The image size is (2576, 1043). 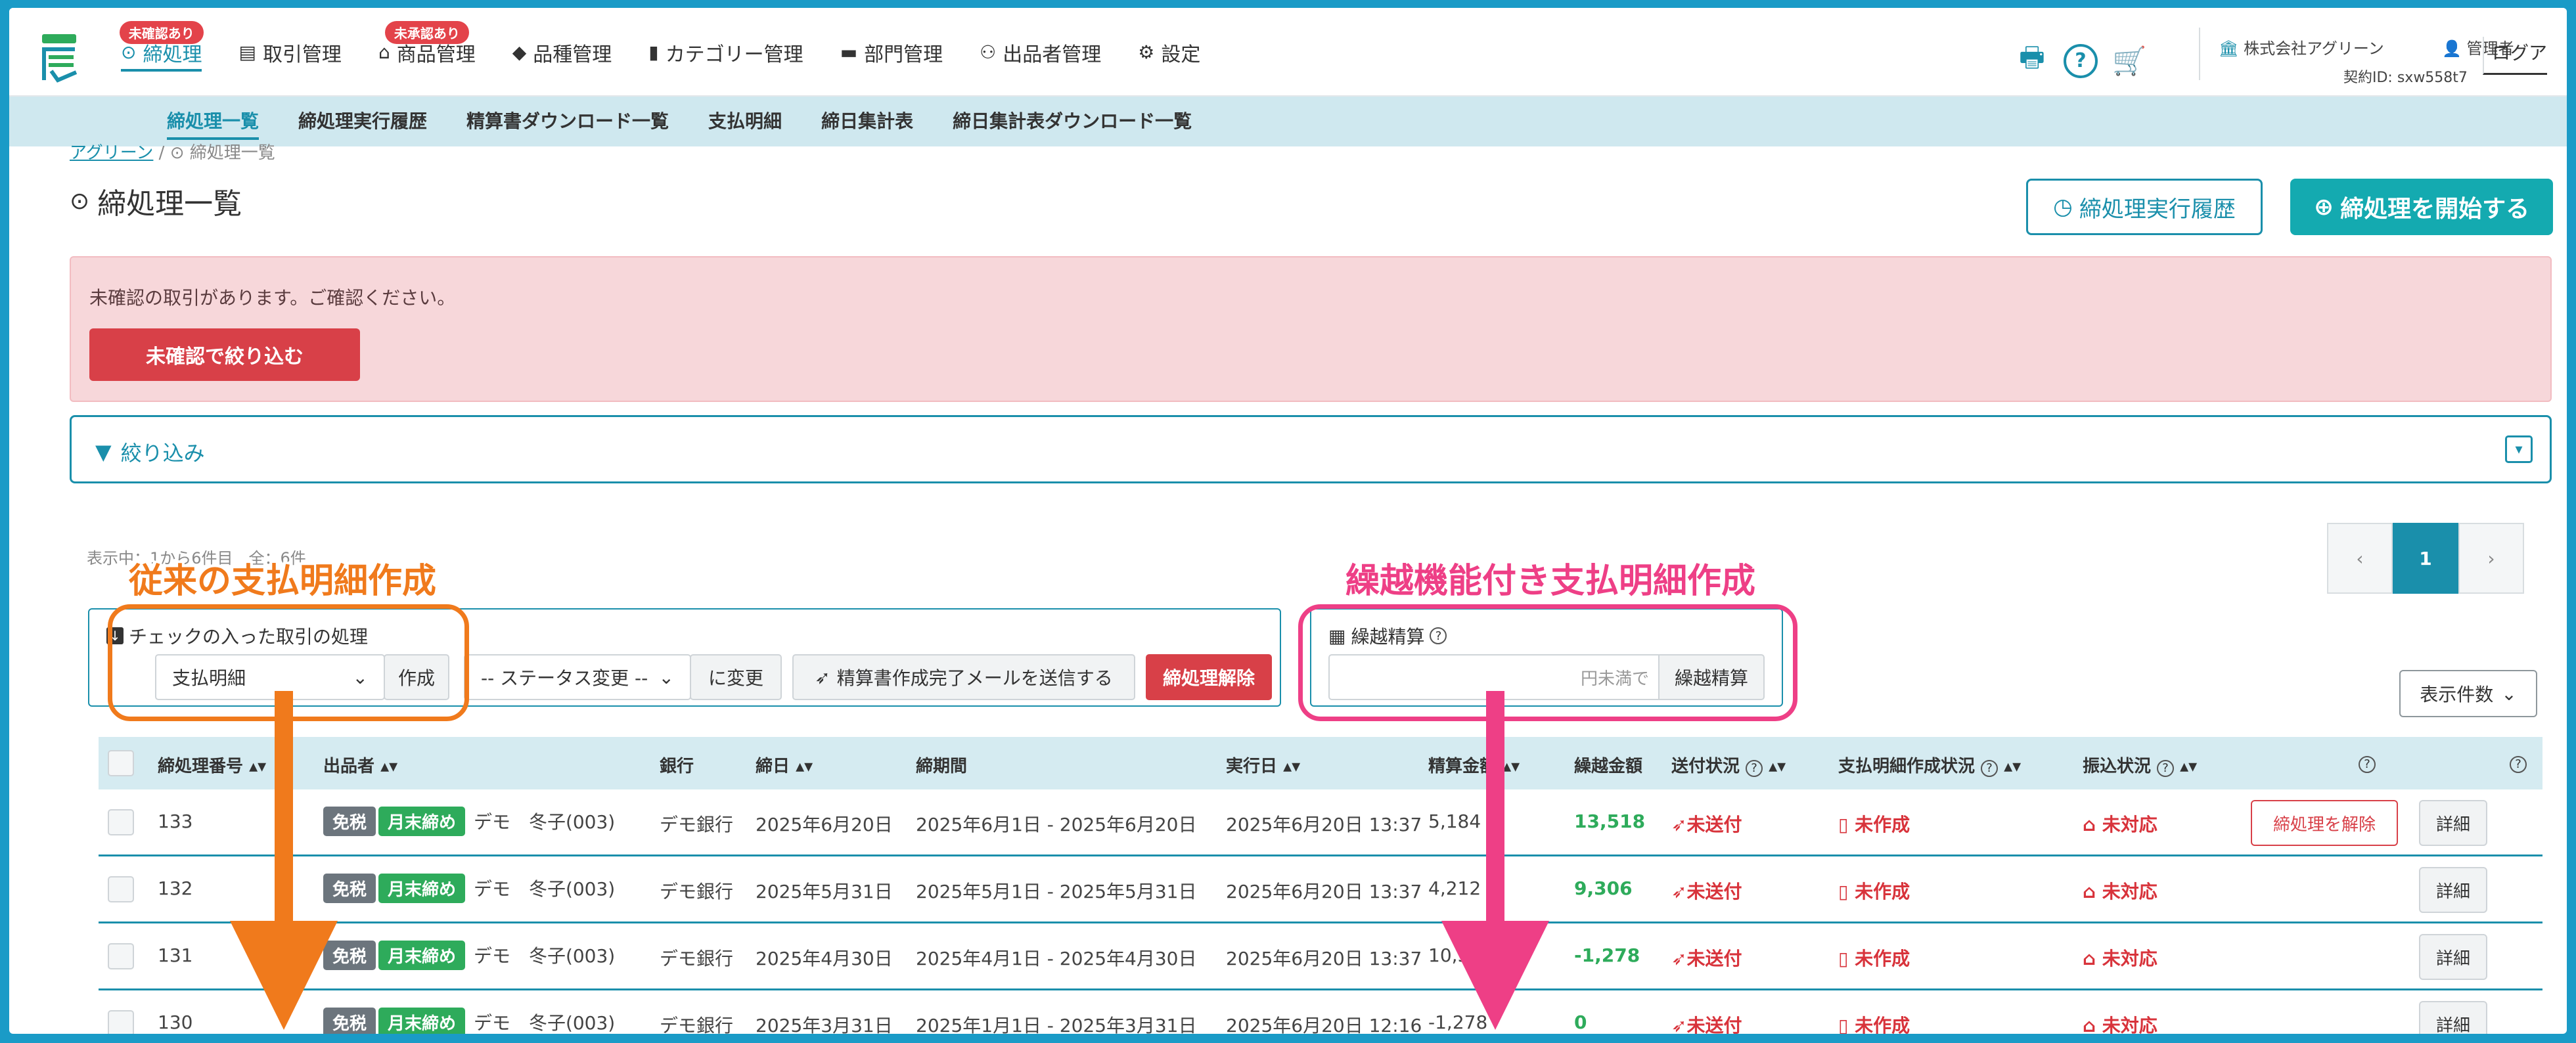 What do you see at coordinates (283, 581) in the screenshot?
I see `annotation-orange-label: 従来の支払明細作成` at bounding box center [283, 581].